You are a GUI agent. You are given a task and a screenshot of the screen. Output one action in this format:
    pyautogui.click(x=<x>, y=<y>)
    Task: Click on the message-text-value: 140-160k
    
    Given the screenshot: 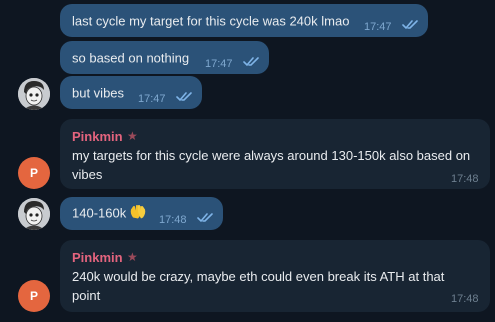 What is the action you would take?
    pyautogui.click(x=99, y=212)
    